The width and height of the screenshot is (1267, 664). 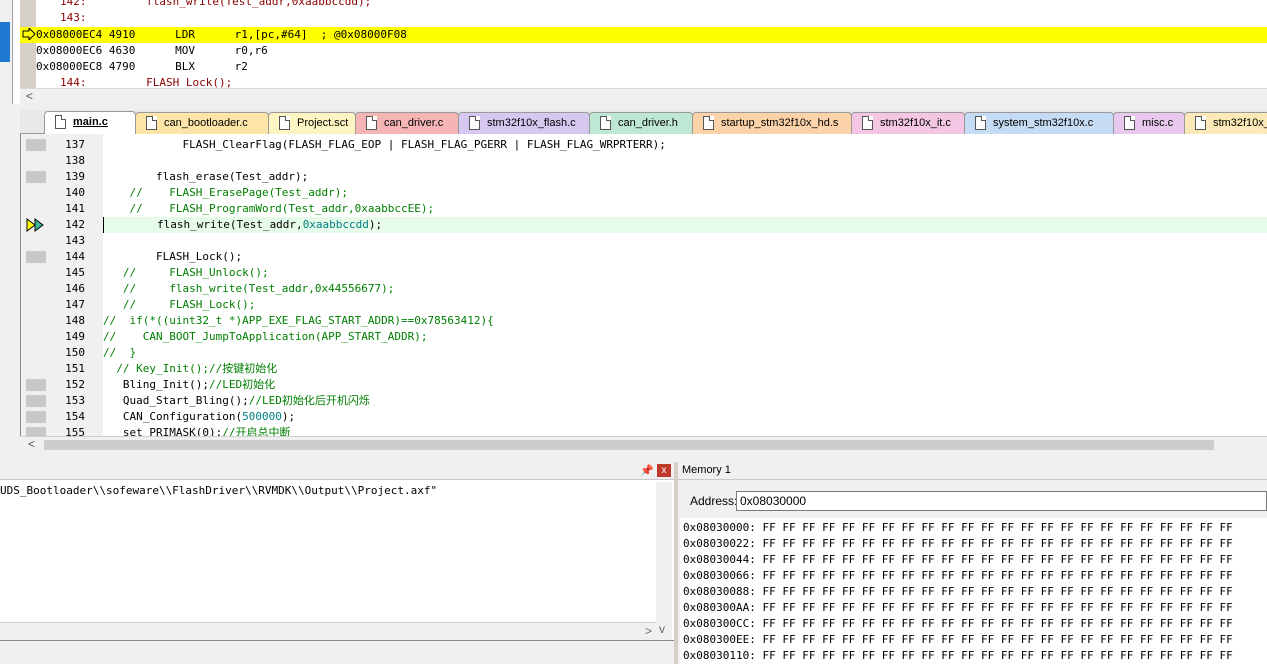 What do you see at coordinates (242, 384) in the screenshot?
I see `code-comment: //LED初始化` at bounding box center [242, 384].